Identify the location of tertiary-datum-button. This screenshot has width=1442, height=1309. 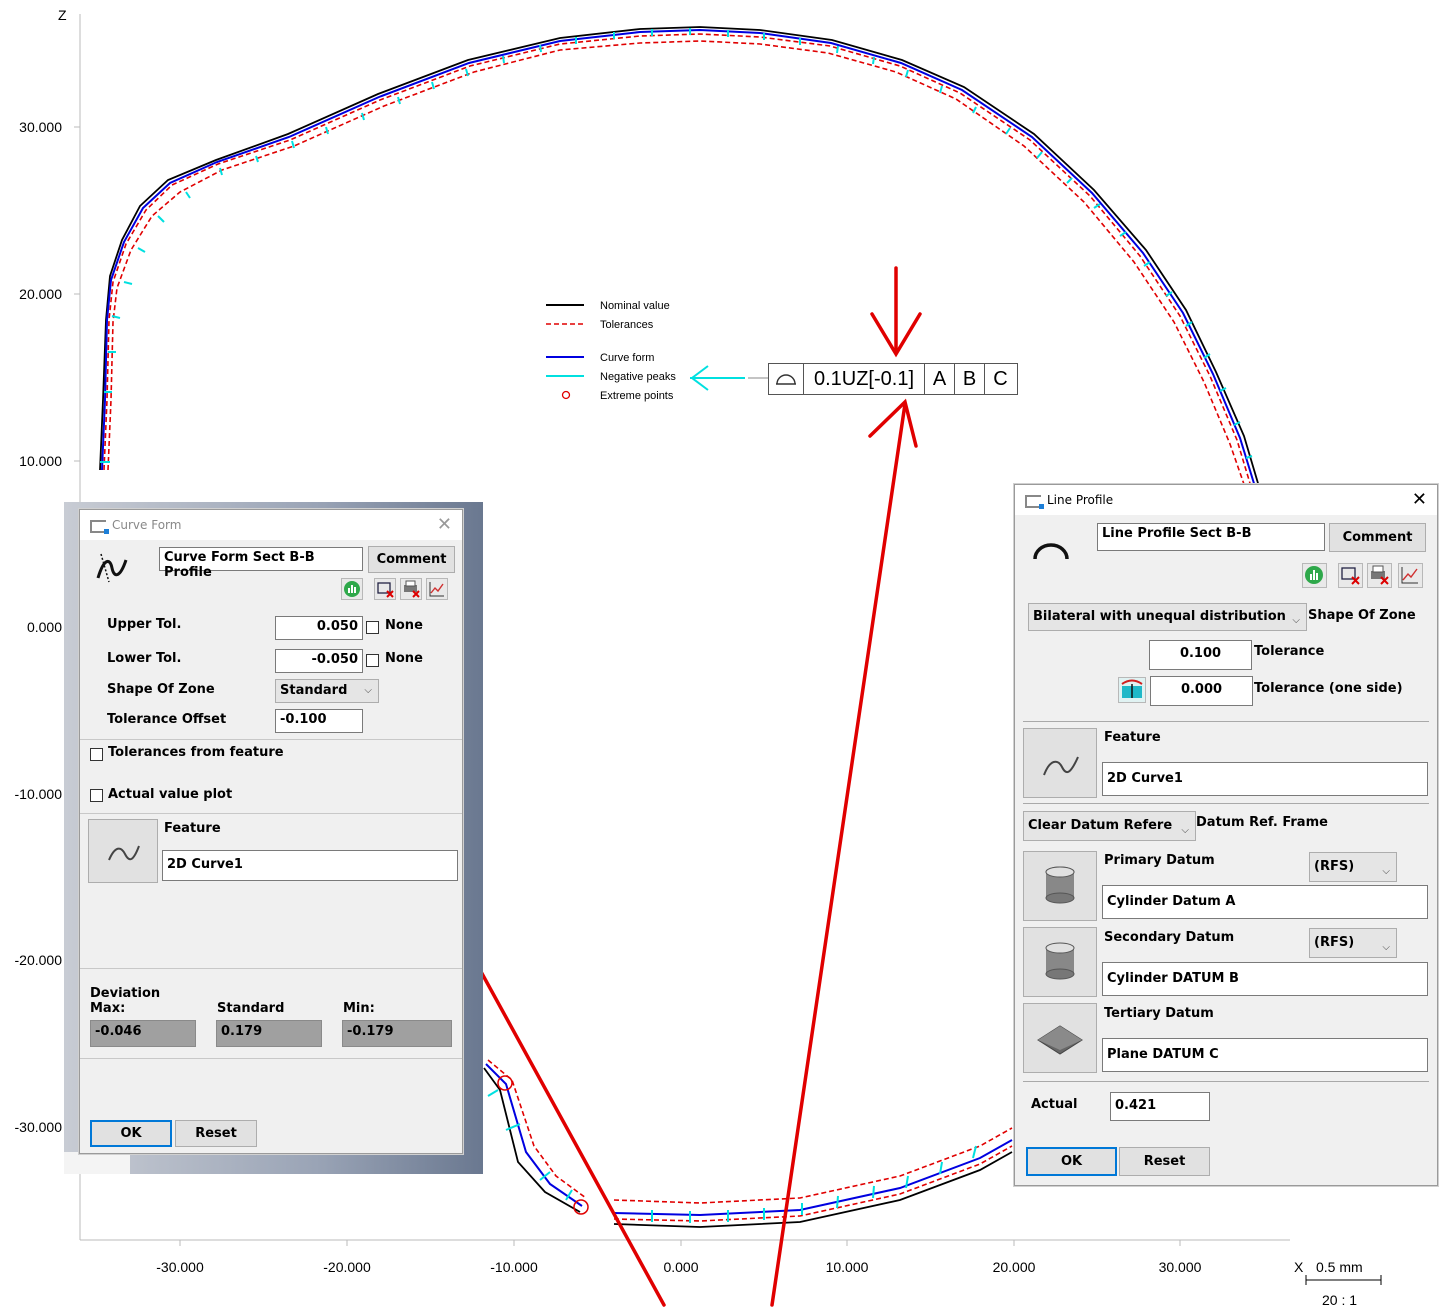
(1060, 1038).